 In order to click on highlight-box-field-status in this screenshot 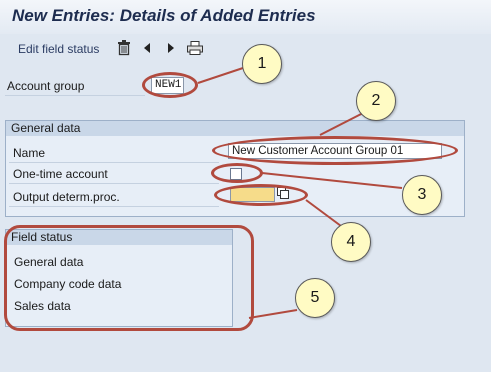, I will do `click(129, 278)`.